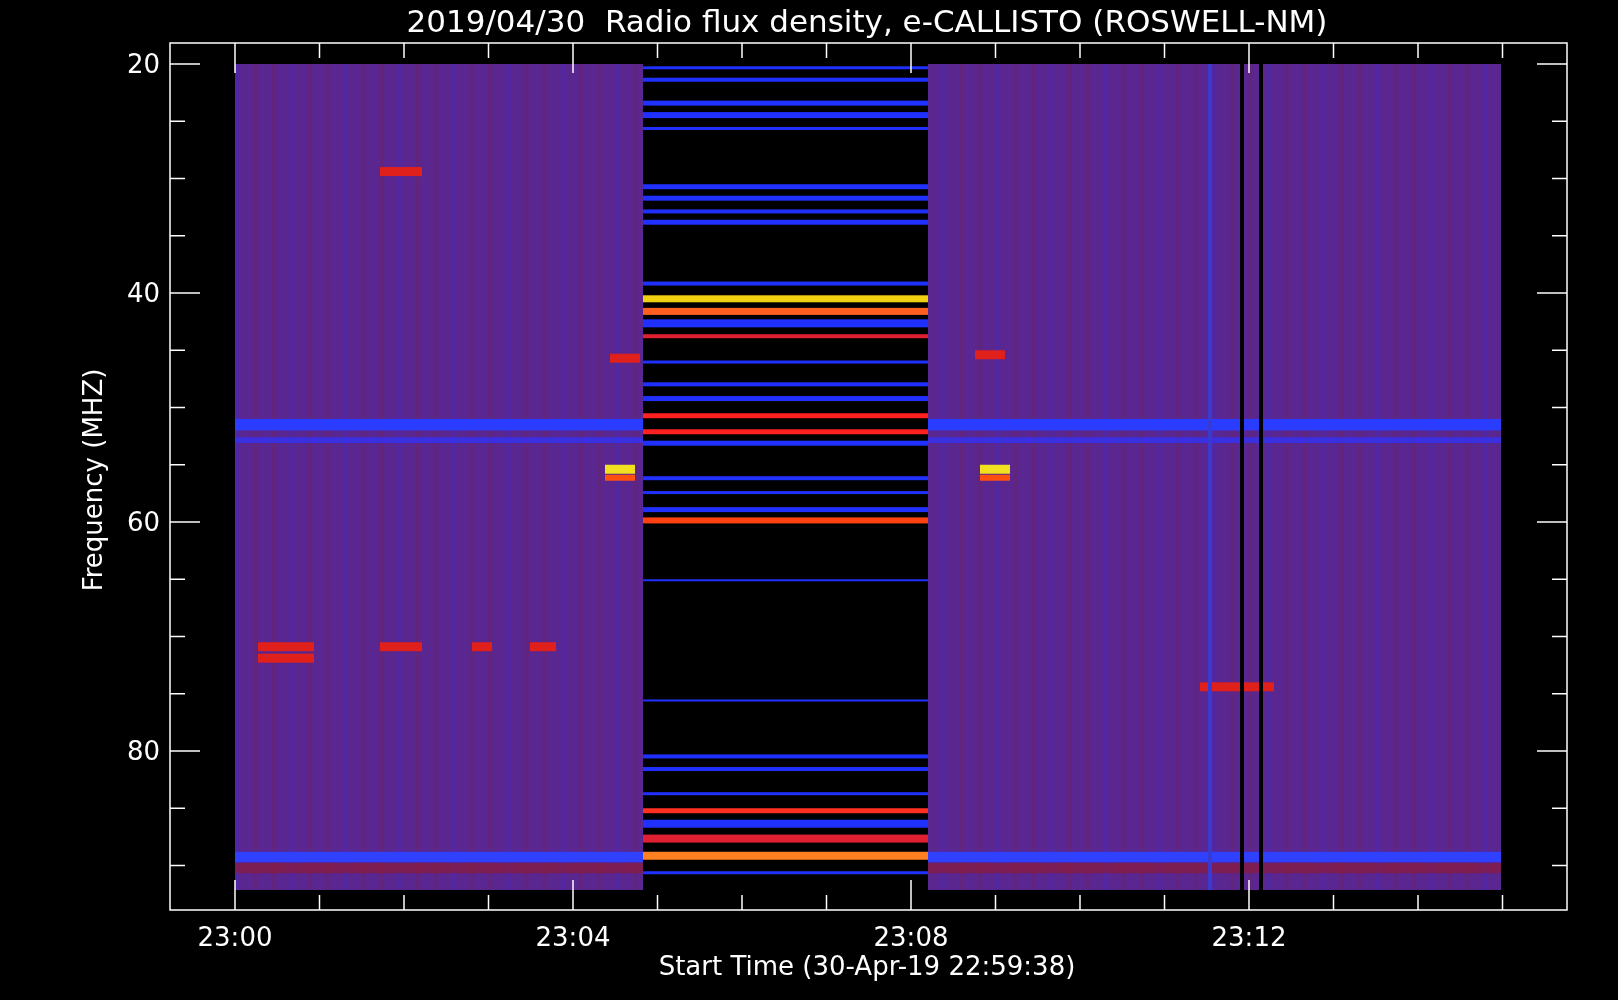 Image resolution: width=1618 pixels, height=1000 pixels. I want to click on tick-label: 23:00, so click(235, 937).